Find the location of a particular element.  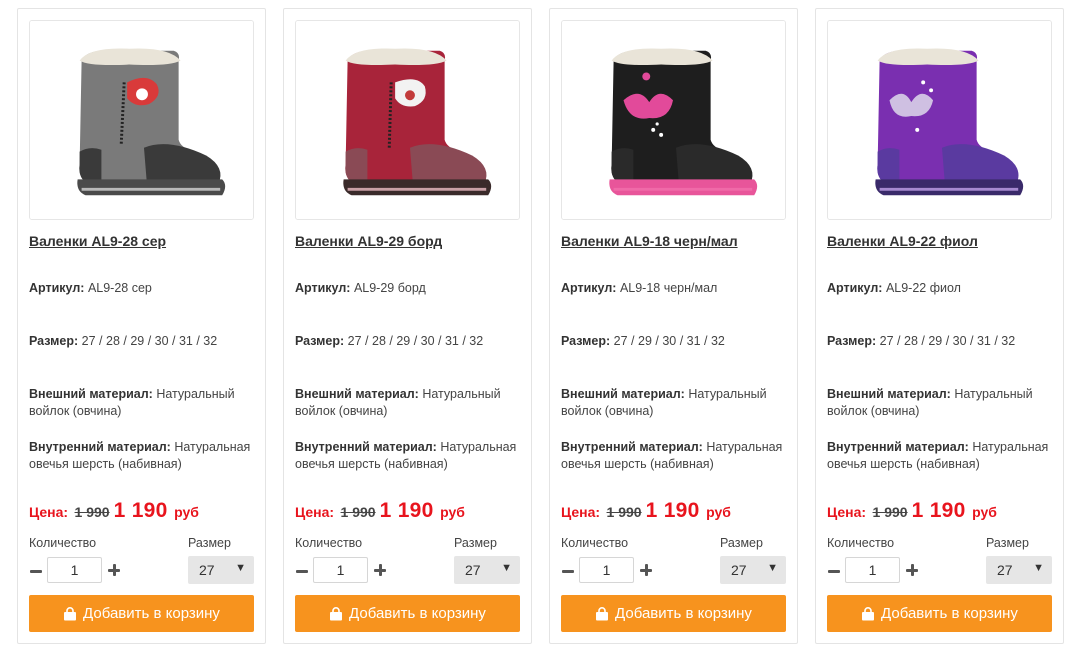

product-title-link: Валенки AL9-18 черн/мал is located at coordinates (675, 241).